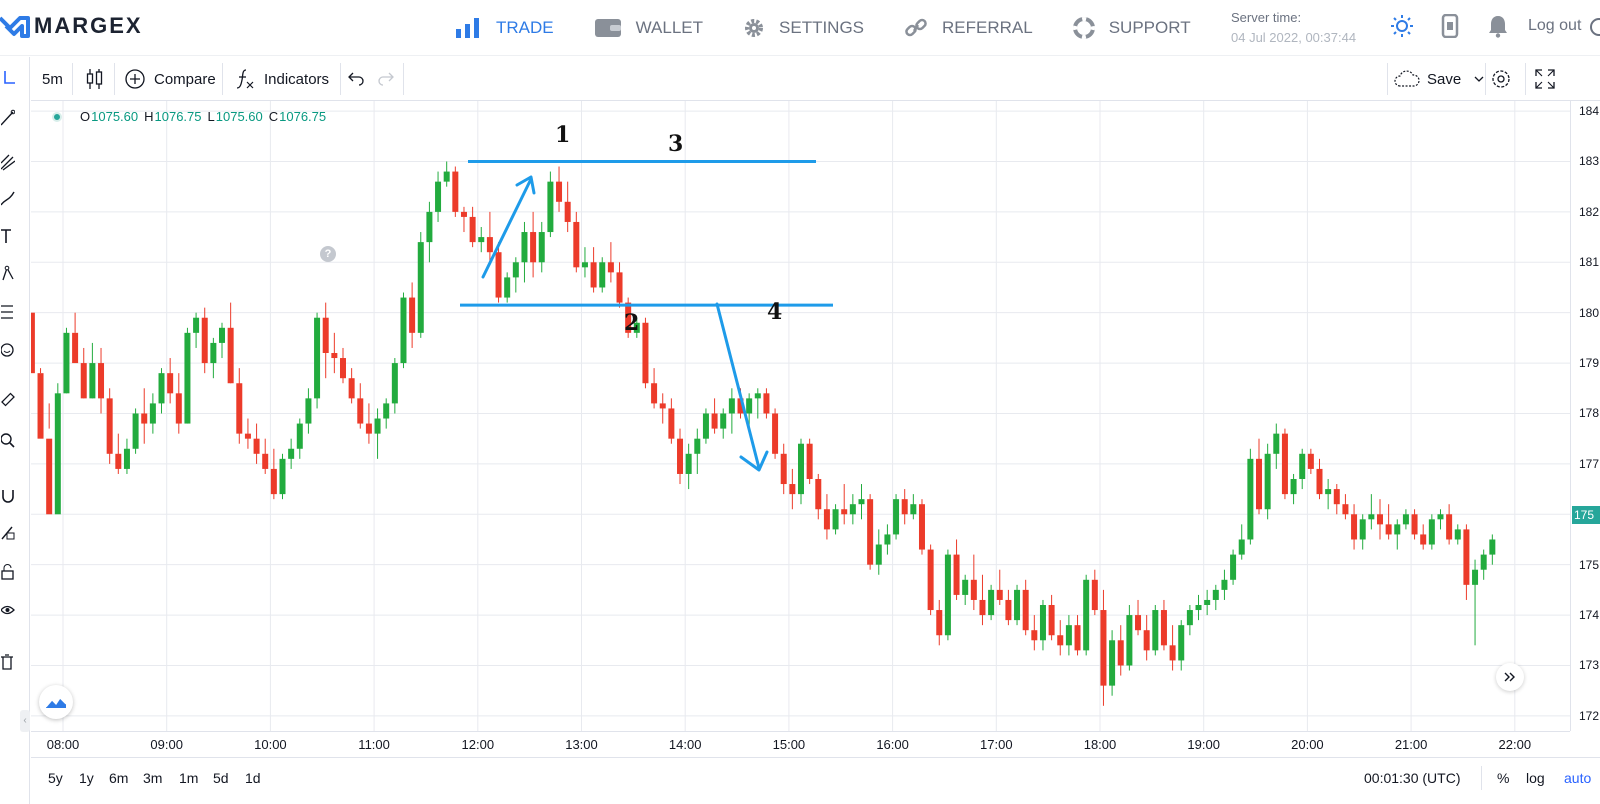  What do you see at coordinates (1402, 26) in the screenshot?
I see `theme-toggle` at bounding box center [1402, 26].